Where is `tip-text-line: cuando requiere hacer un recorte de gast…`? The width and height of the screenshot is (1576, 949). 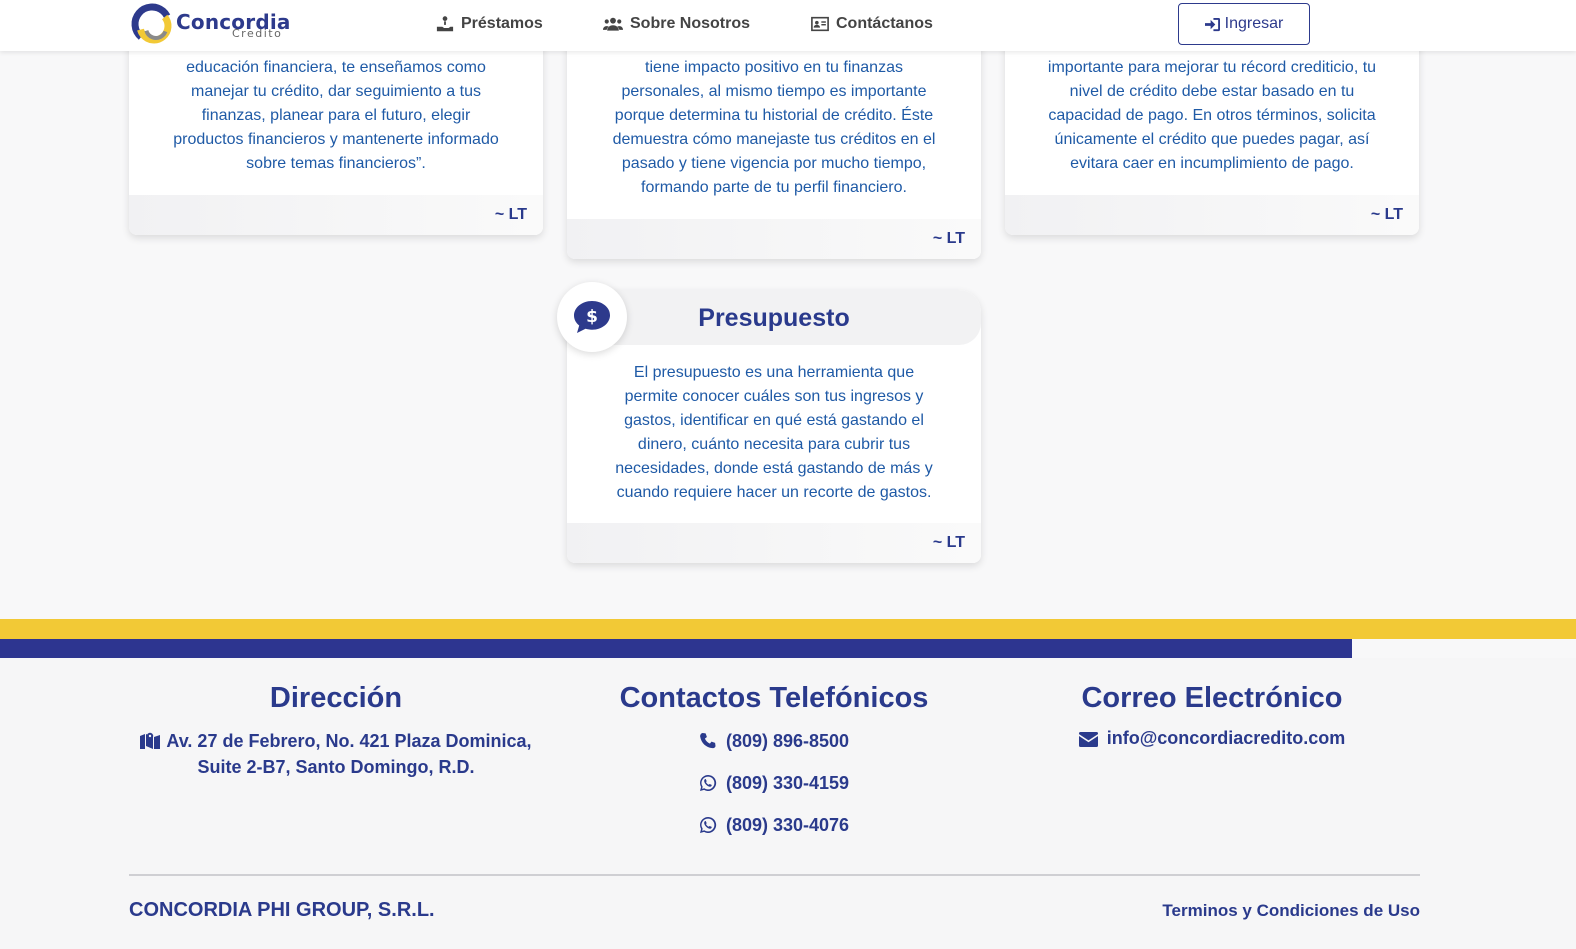
tip-text-line: cuando requiere hacer un recorte de gast… is located at coordinates (774, 492).